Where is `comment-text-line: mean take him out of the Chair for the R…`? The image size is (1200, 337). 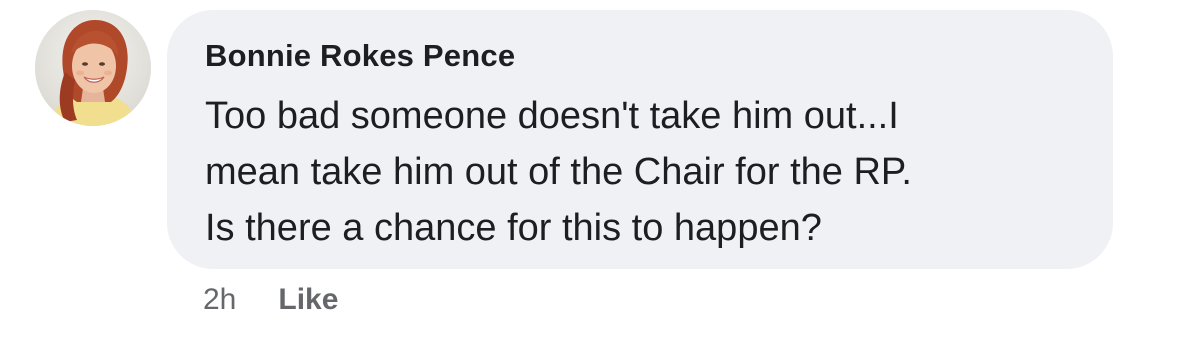
comment-text-line: mean take him out of the Chair for the R… is located at coordinates (558, 172).